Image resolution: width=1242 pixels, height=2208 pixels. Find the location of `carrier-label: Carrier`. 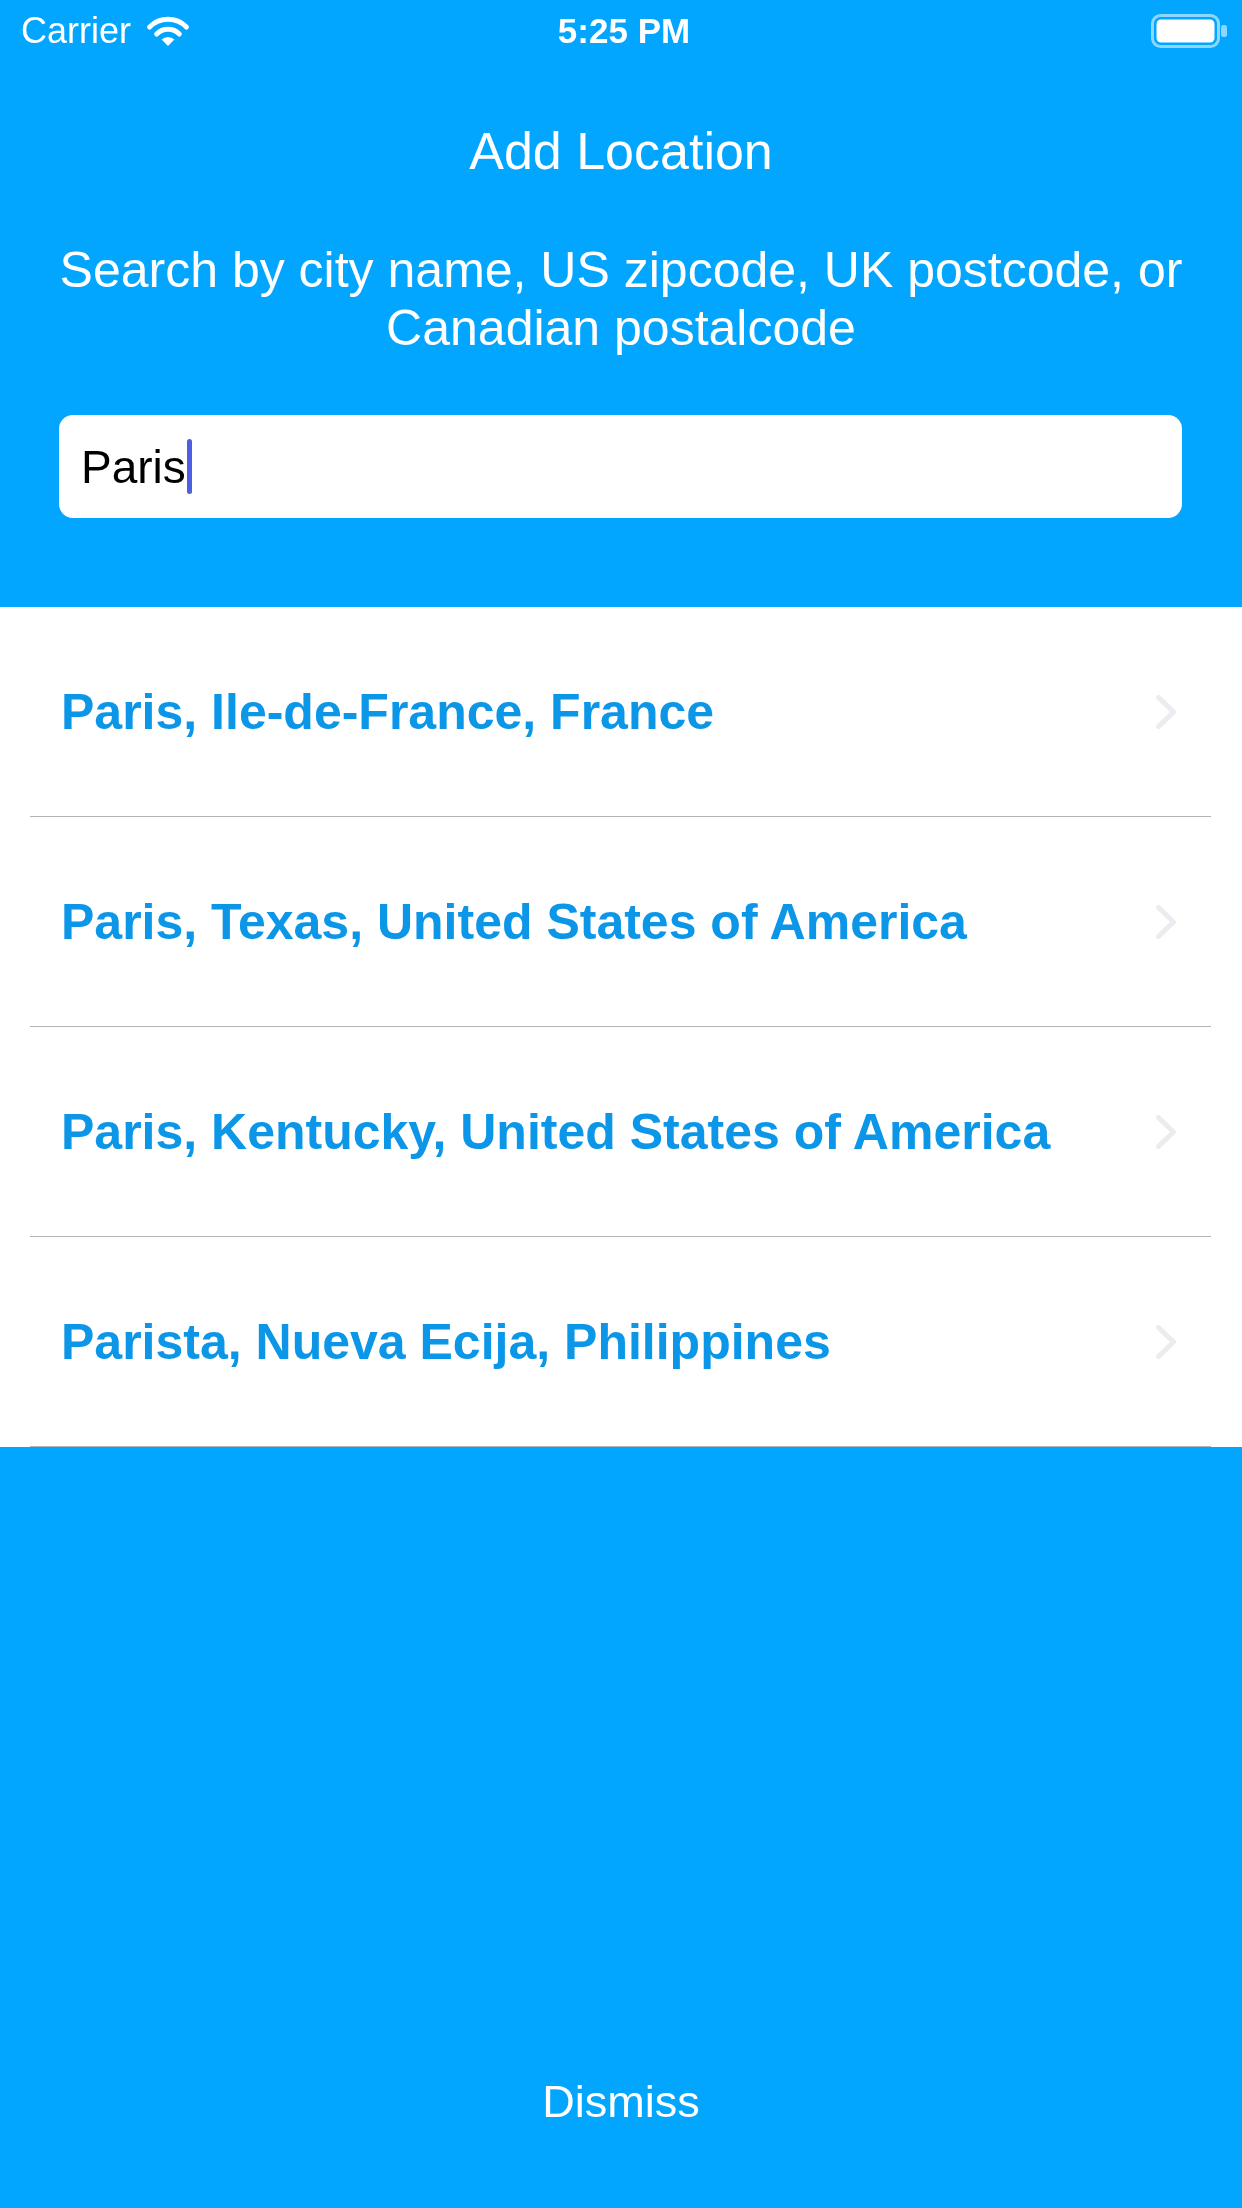

carrier-label: Carrier is located at coordinates (76, 31).